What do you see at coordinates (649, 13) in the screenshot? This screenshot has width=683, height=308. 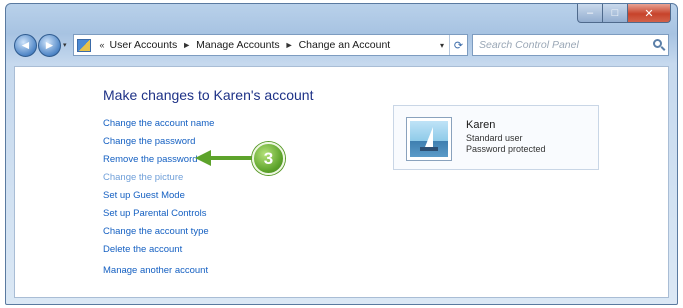 I see `close-button: ✕` at bounding box center [649, 13].